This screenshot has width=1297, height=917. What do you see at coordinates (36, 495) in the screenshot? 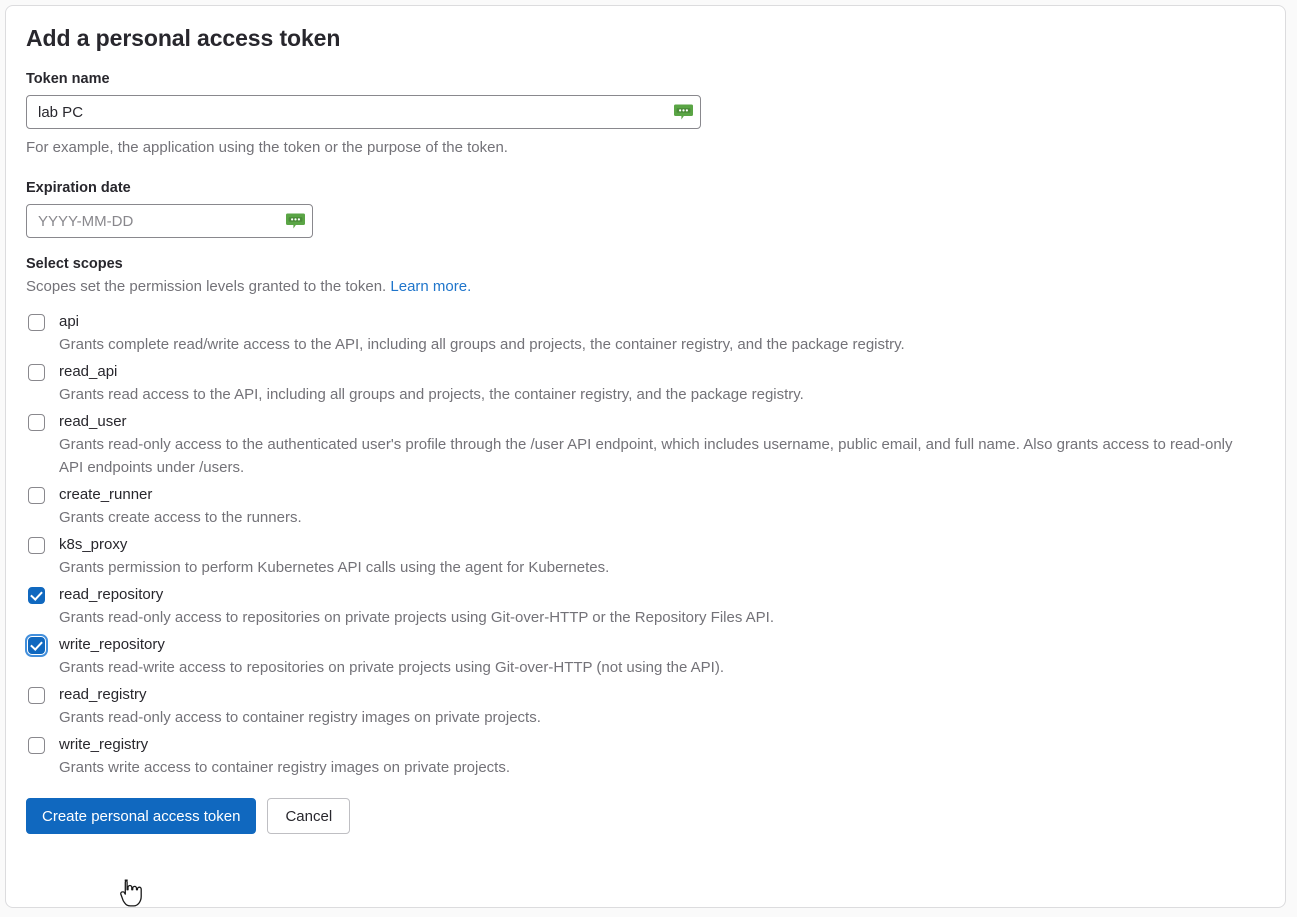
I see `scope-checkbox-create_runner` at bounding box center [36, 495].